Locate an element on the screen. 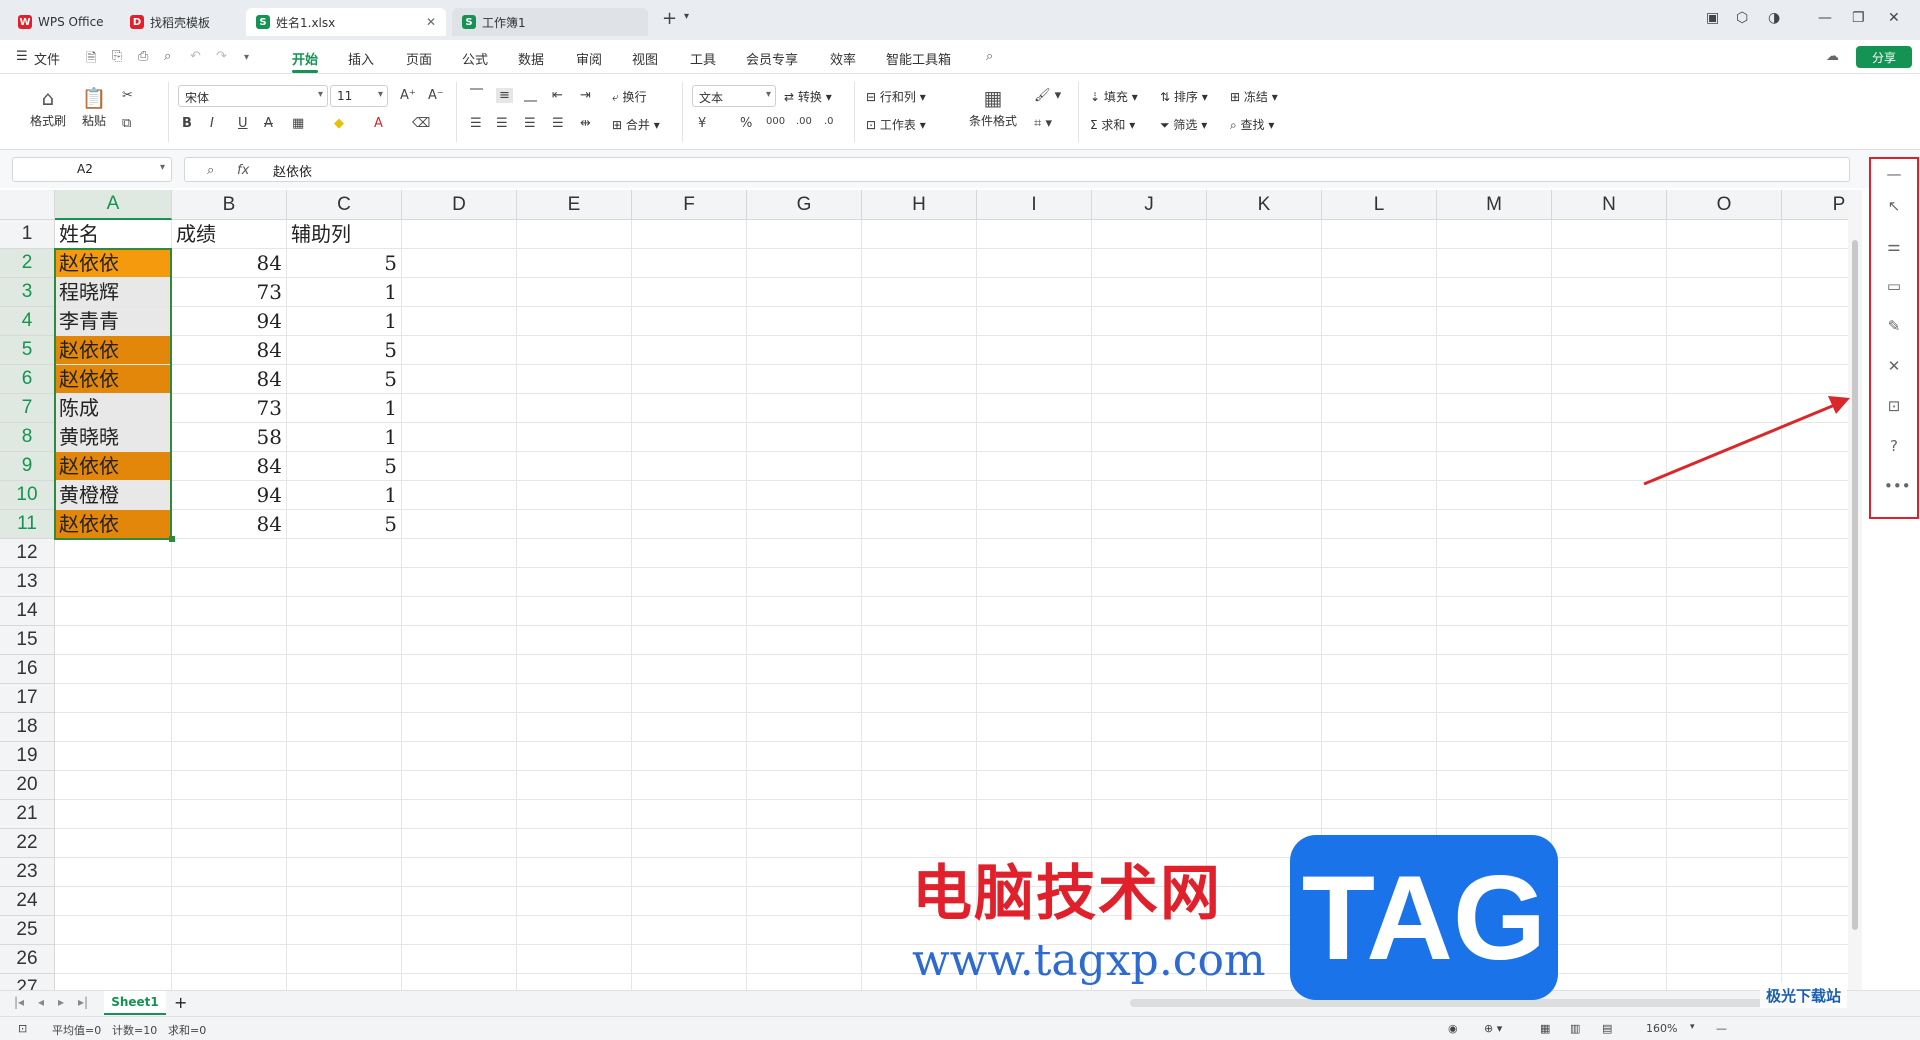  row-header-10: 10 is located at coordinates (27, 495).